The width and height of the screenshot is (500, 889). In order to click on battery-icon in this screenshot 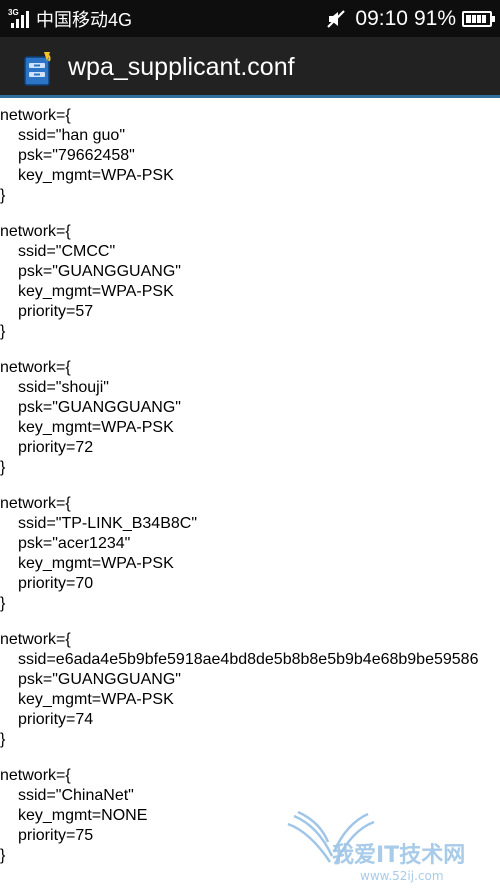, I will do `click(478, 18)`.